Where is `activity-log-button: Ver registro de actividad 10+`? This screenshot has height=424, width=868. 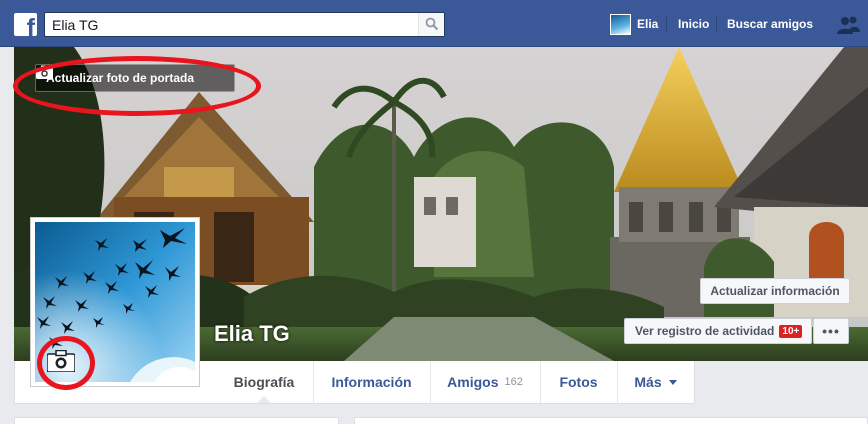 activity-log-button: Ver registro de actividad 10+ is located at coordinates (718, 331).